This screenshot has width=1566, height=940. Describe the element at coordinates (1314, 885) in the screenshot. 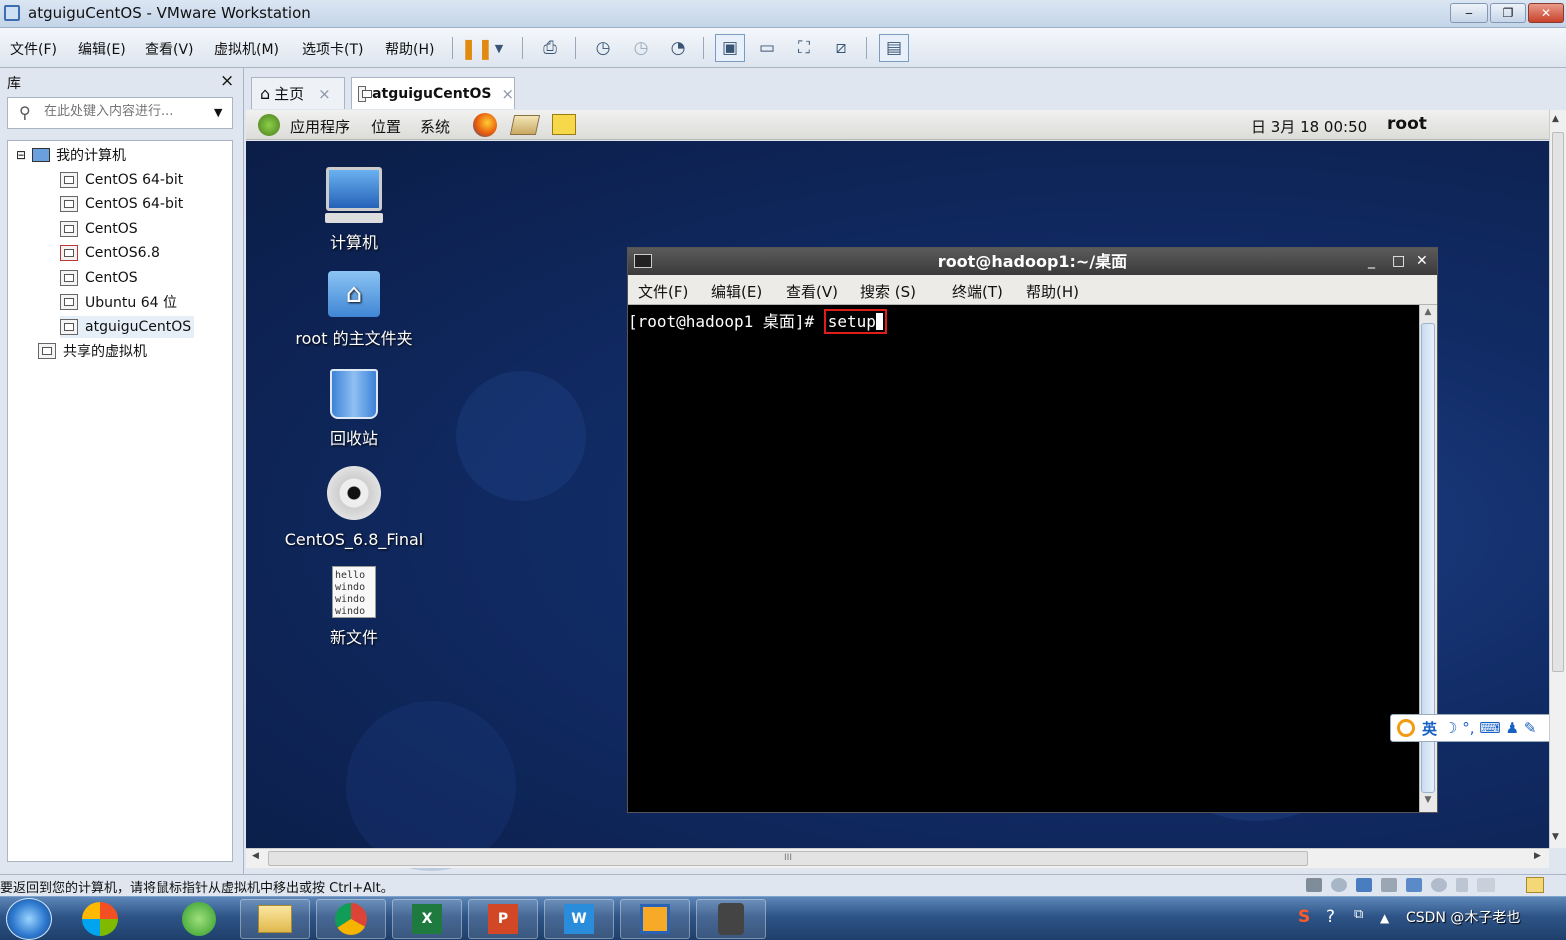

I see `hard-disk-icon` at that location.